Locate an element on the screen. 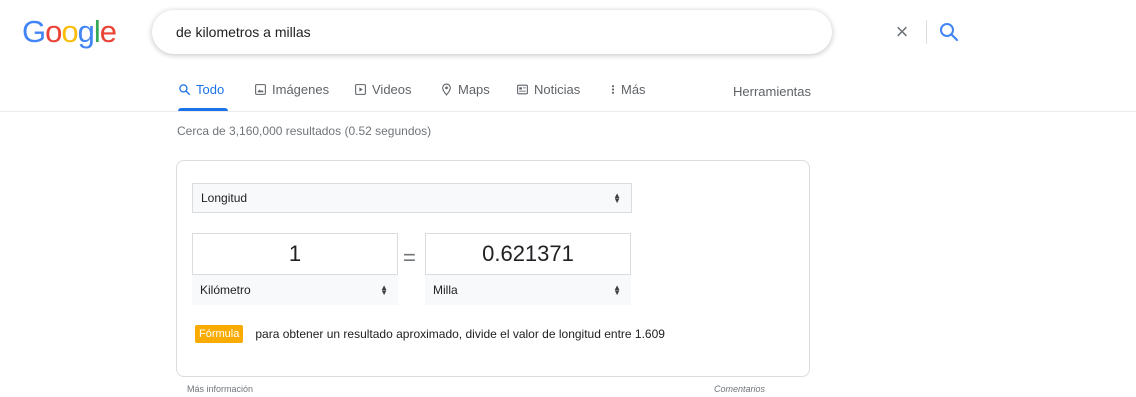 Image resolution: width=1136 pixels, height=397 pixels. tab-videos: Videos is located at coordinates (383, 96).